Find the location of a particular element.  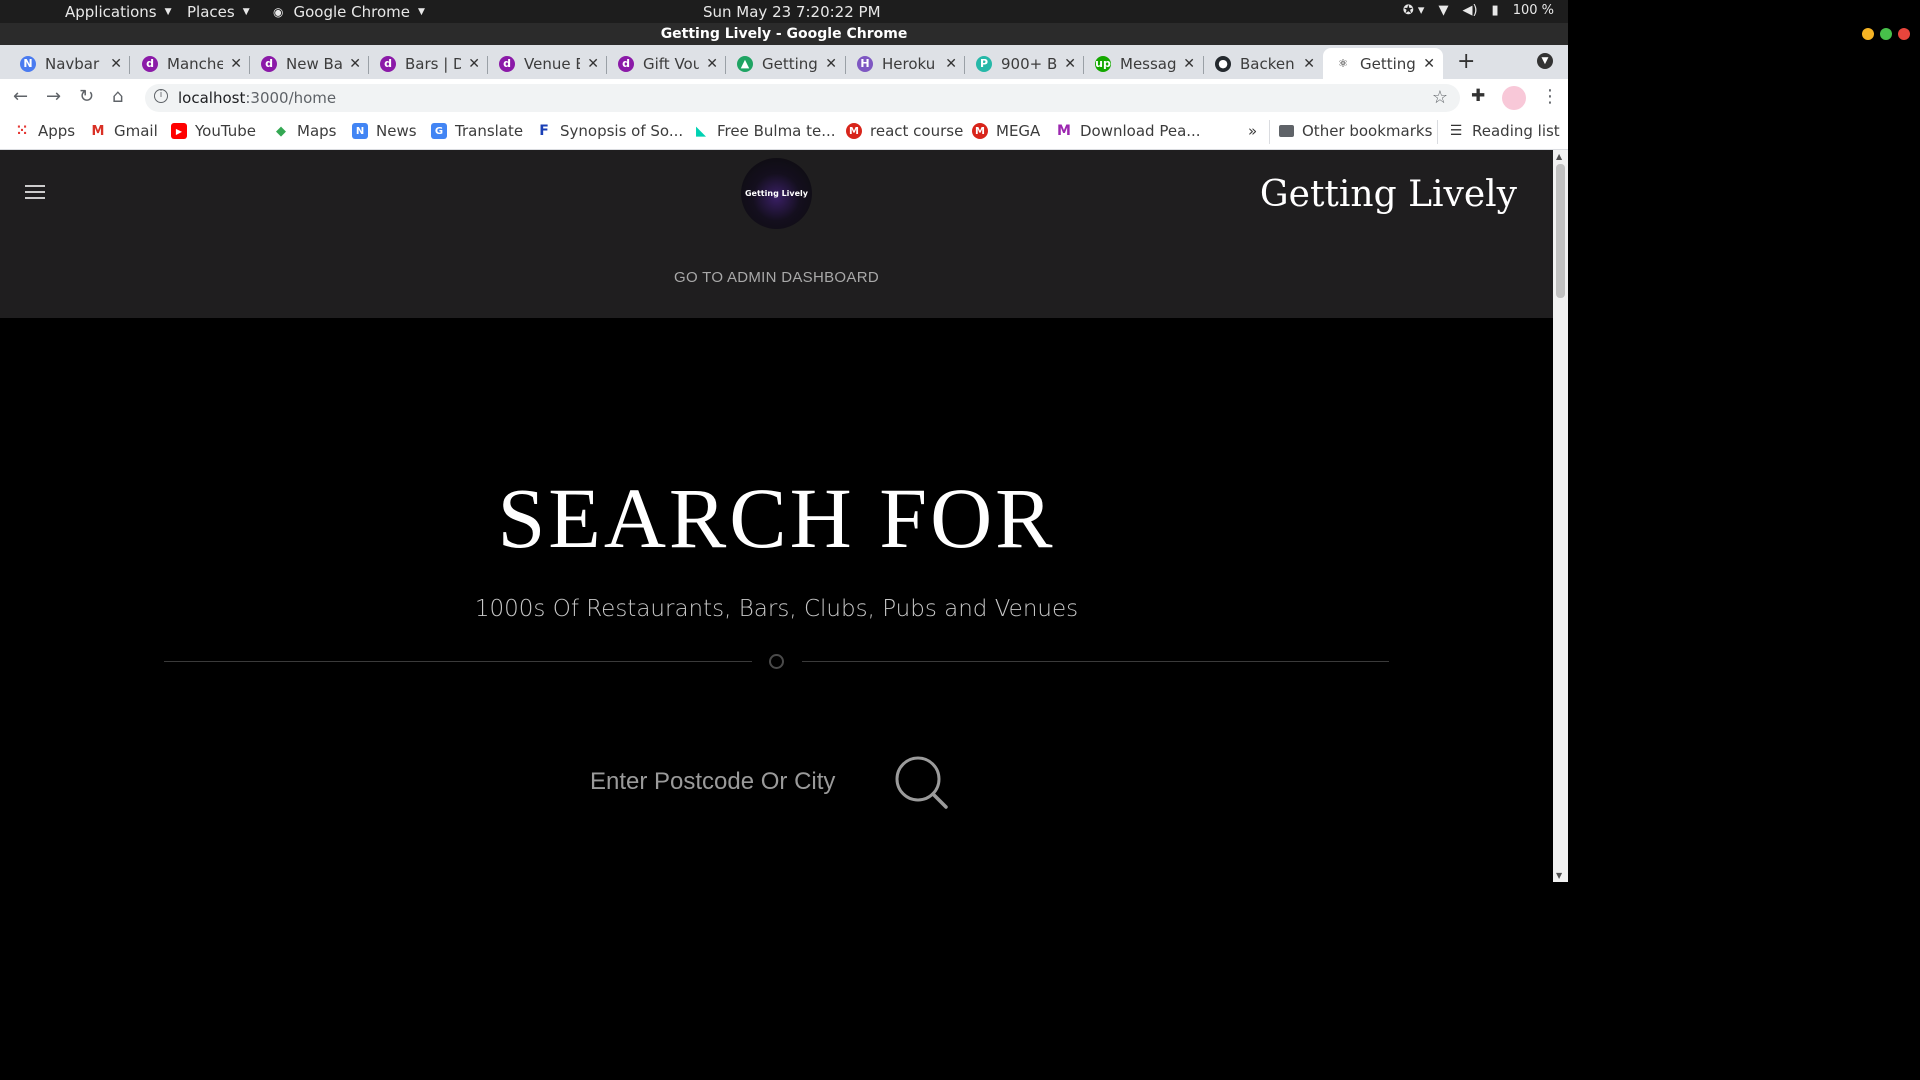

tab-favicon-icon: ▲ is located at coordinates (745, 63).